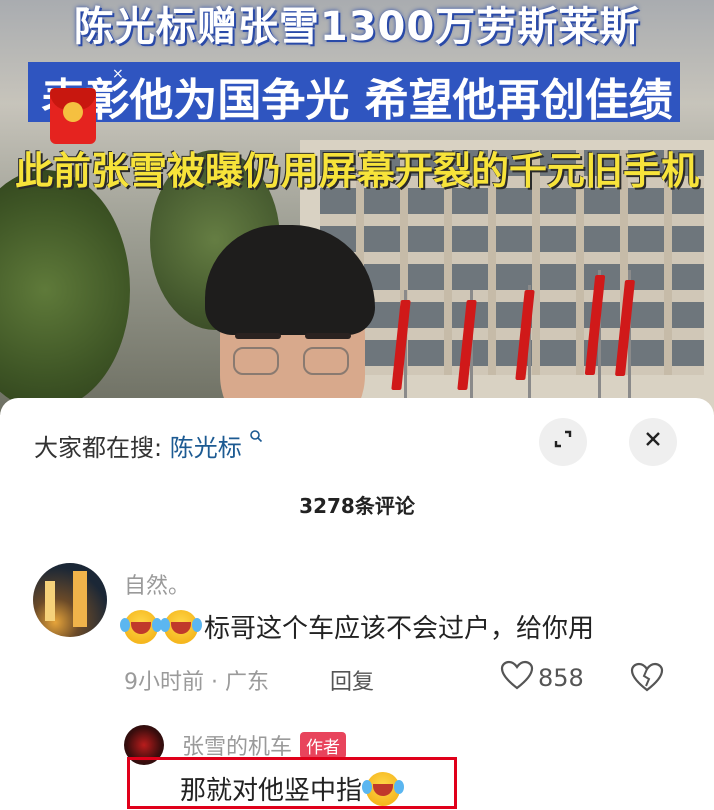  I want to click on expand-icon, so click(563, 442).